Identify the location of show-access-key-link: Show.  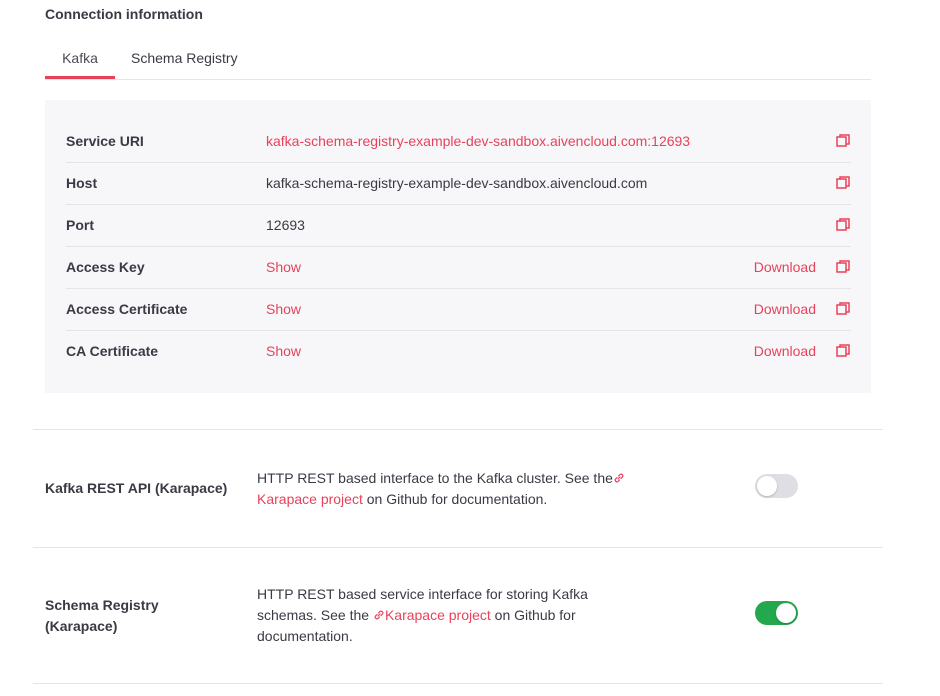
(283, 267).